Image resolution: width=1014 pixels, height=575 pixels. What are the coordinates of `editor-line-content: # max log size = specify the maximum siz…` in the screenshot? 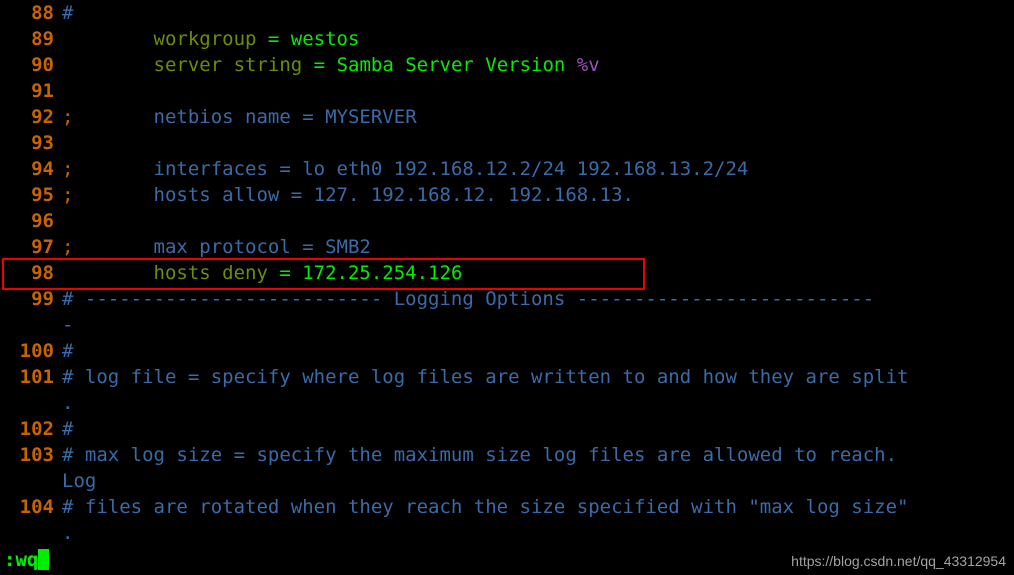 It's located at (475, 455).